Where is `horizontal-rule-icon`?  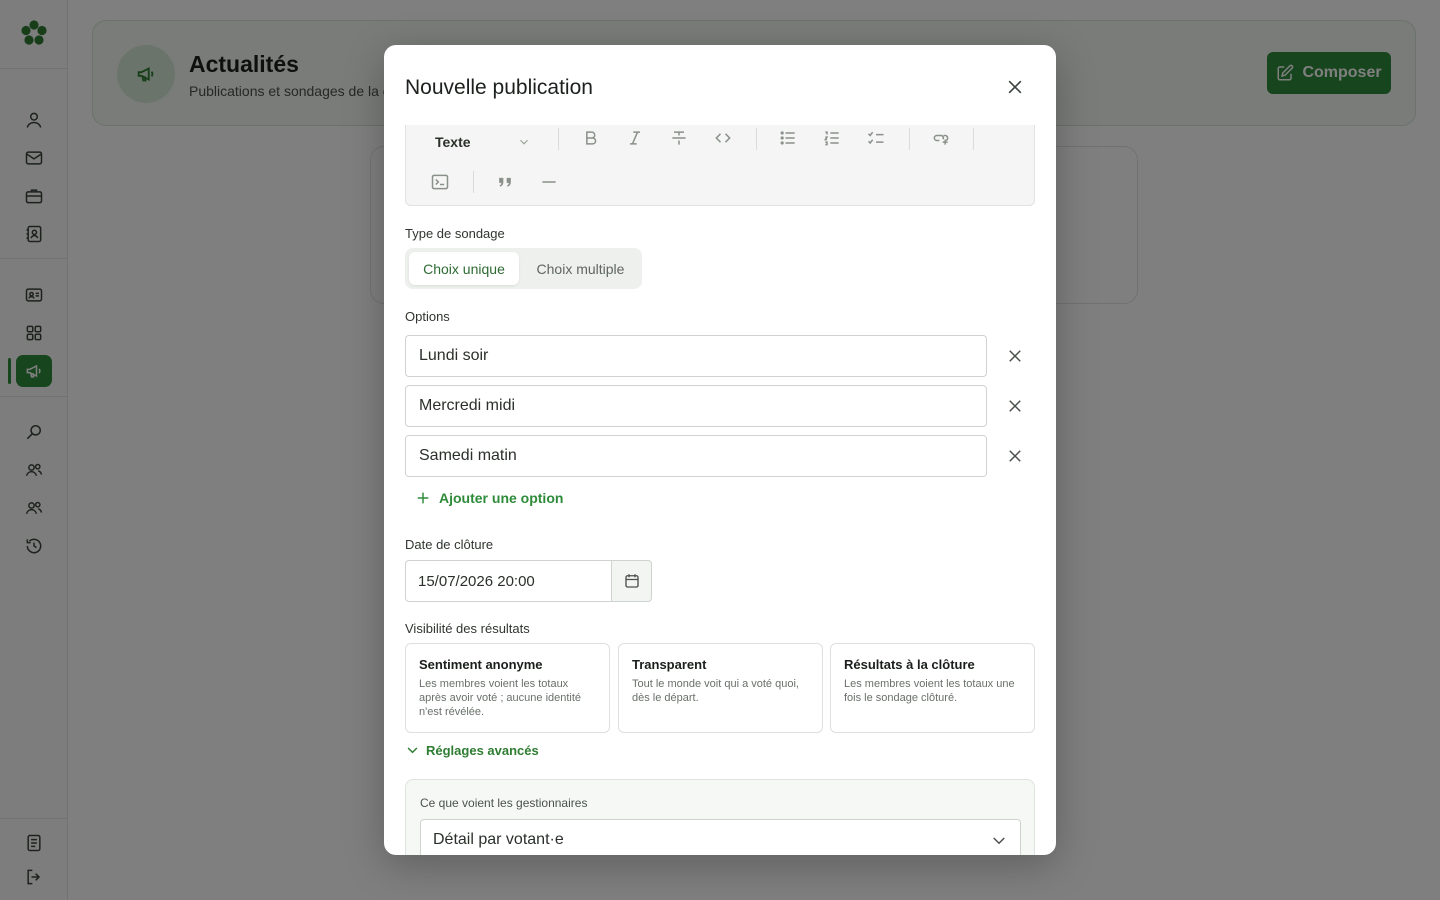 horizontal-rule-icon is located at coordinates (549, 182).